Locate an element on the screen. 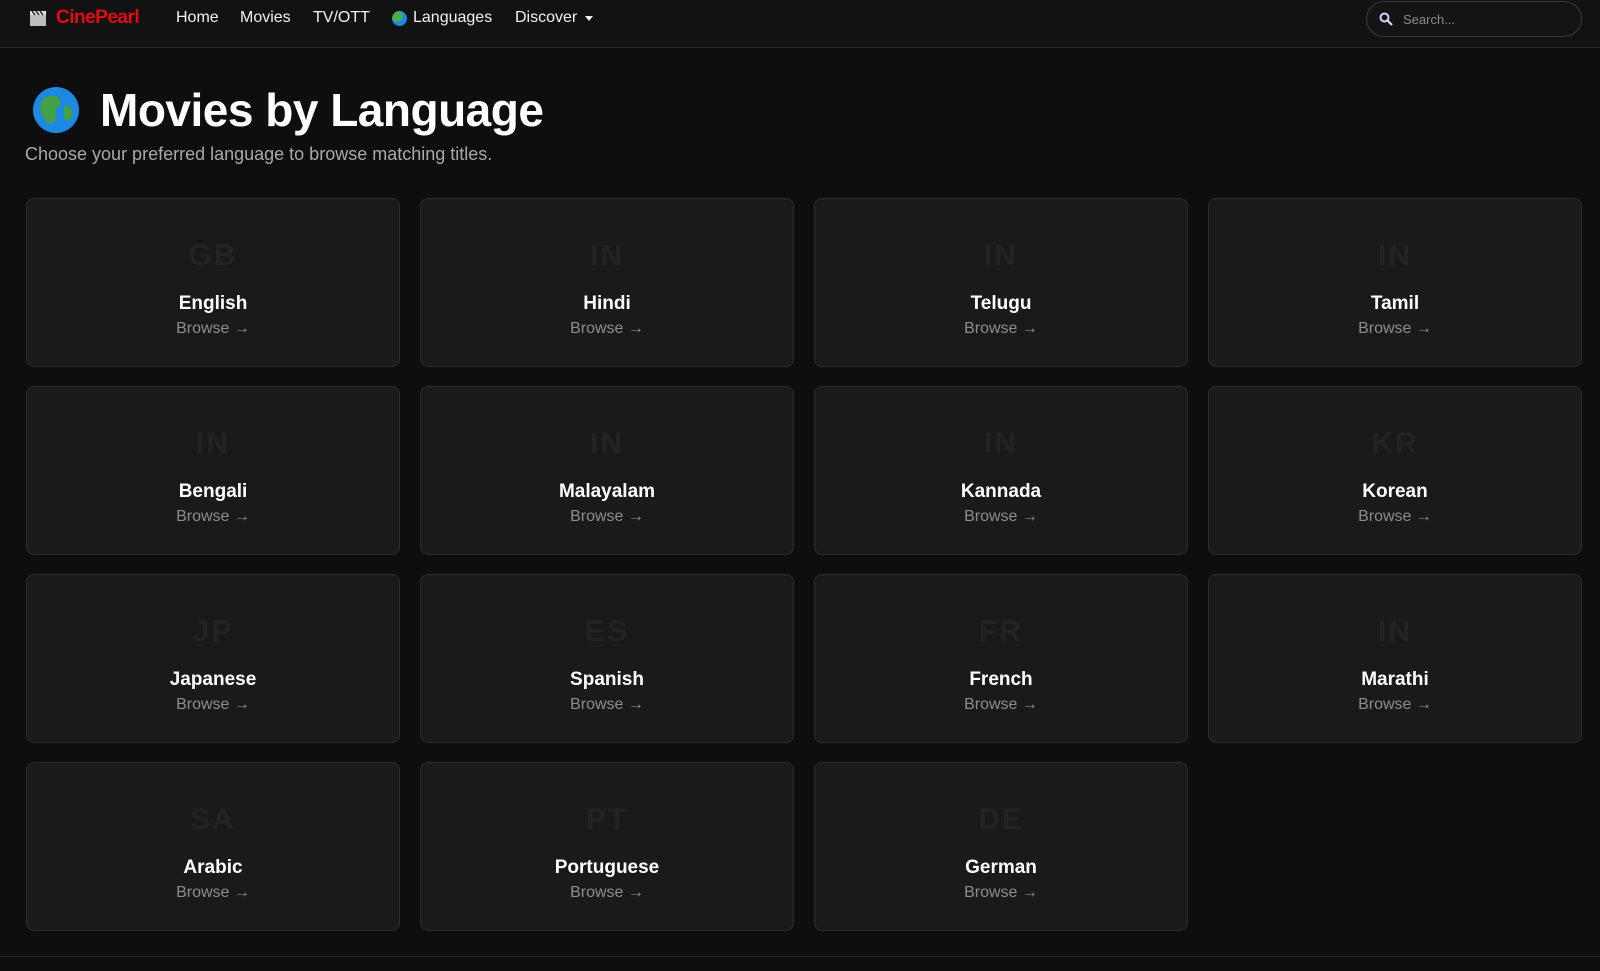 This screenshot has height=971, width=1600. language-code: KR is located at coordinates (1395, 443).